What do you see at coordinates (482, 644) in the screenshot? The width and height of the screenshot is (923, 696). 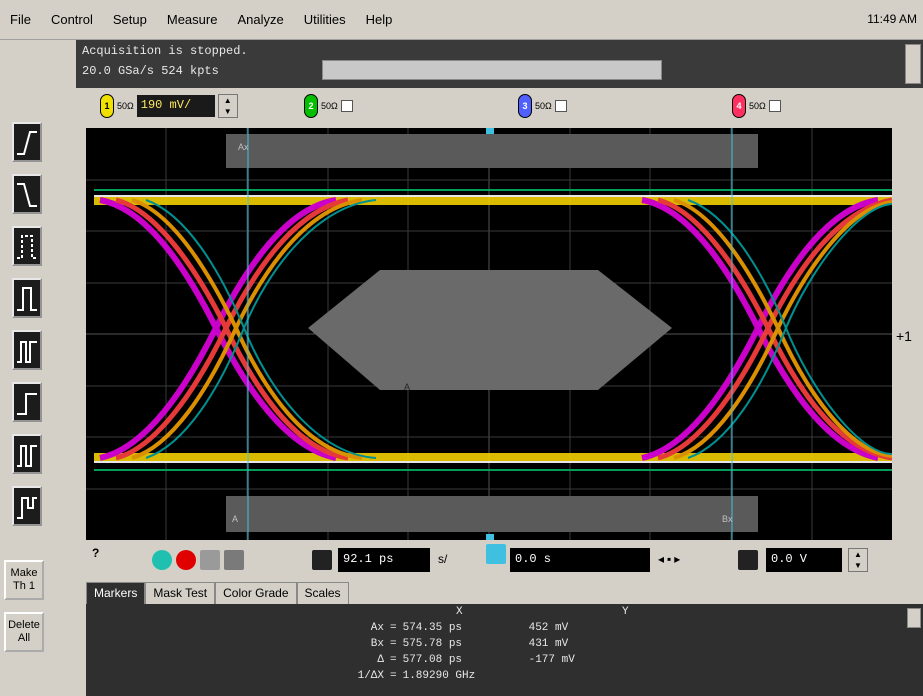 I see `measurement-row: Bx = 575.78 ps 431 mV` at bounding box center [482, 644].